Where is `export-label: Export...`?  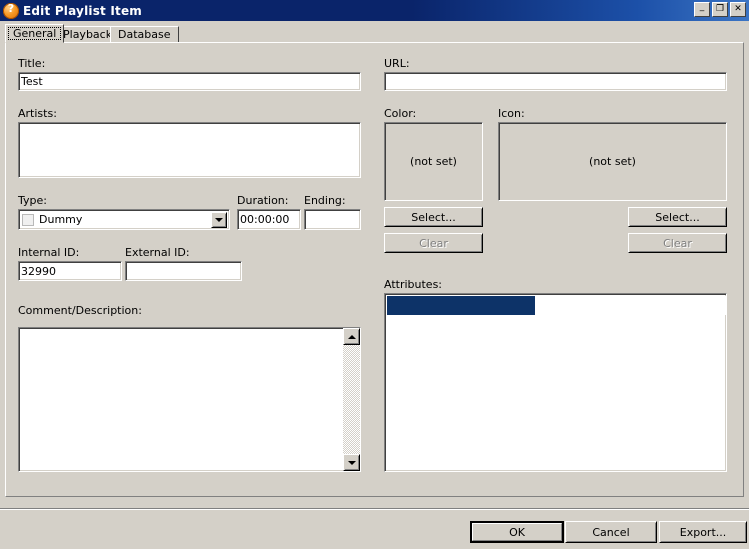
export-label: Export... is located at coordinates (703, 532).